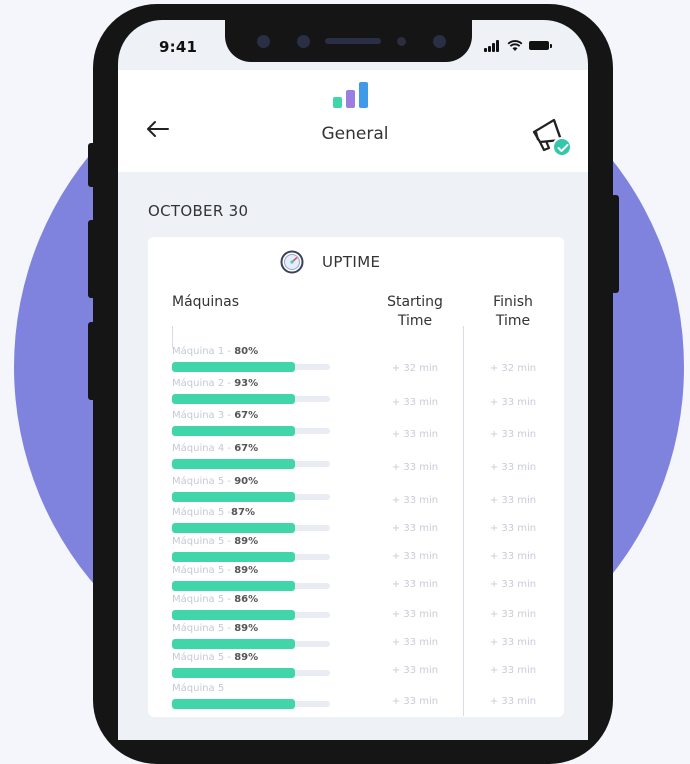 This screenshot has width=690, height=764. I want to click on column-header-finish-time: Finish Time, so click(513, 312).